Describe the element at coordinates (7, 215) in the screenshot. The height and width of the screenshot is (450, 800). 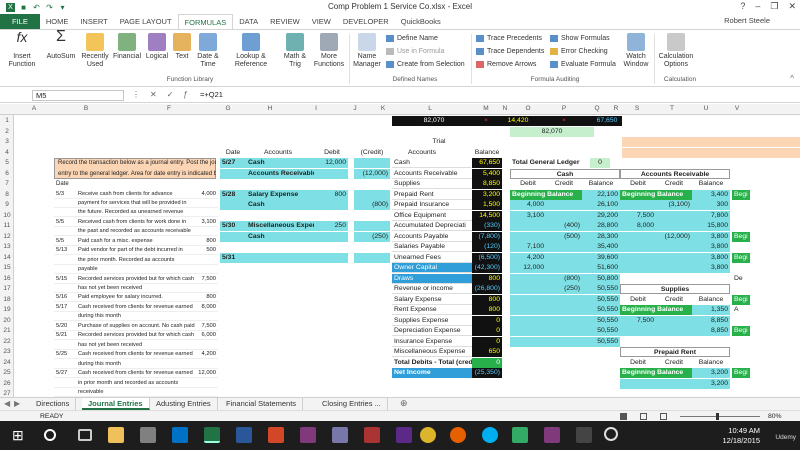
I see `row-header: 10` at that location.